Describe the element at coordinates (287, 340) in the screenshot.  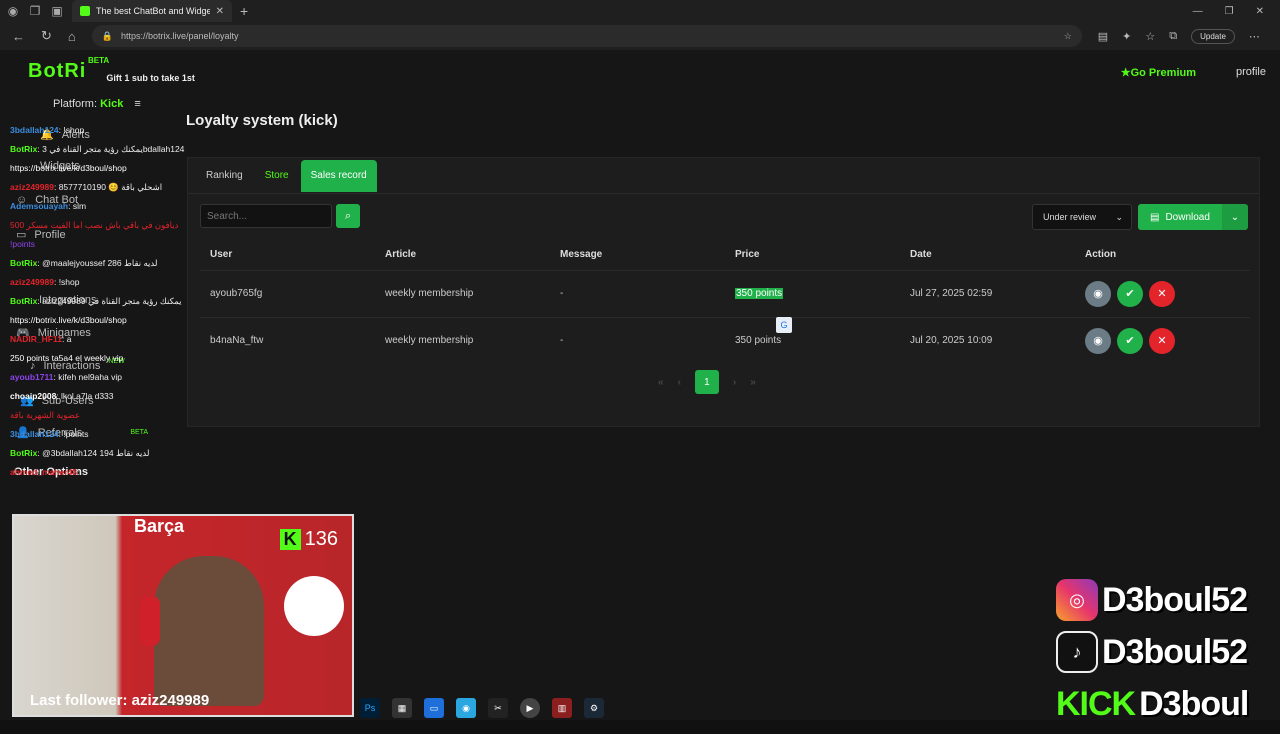
I see `cell-user: b4naNa_ftw` at that location.